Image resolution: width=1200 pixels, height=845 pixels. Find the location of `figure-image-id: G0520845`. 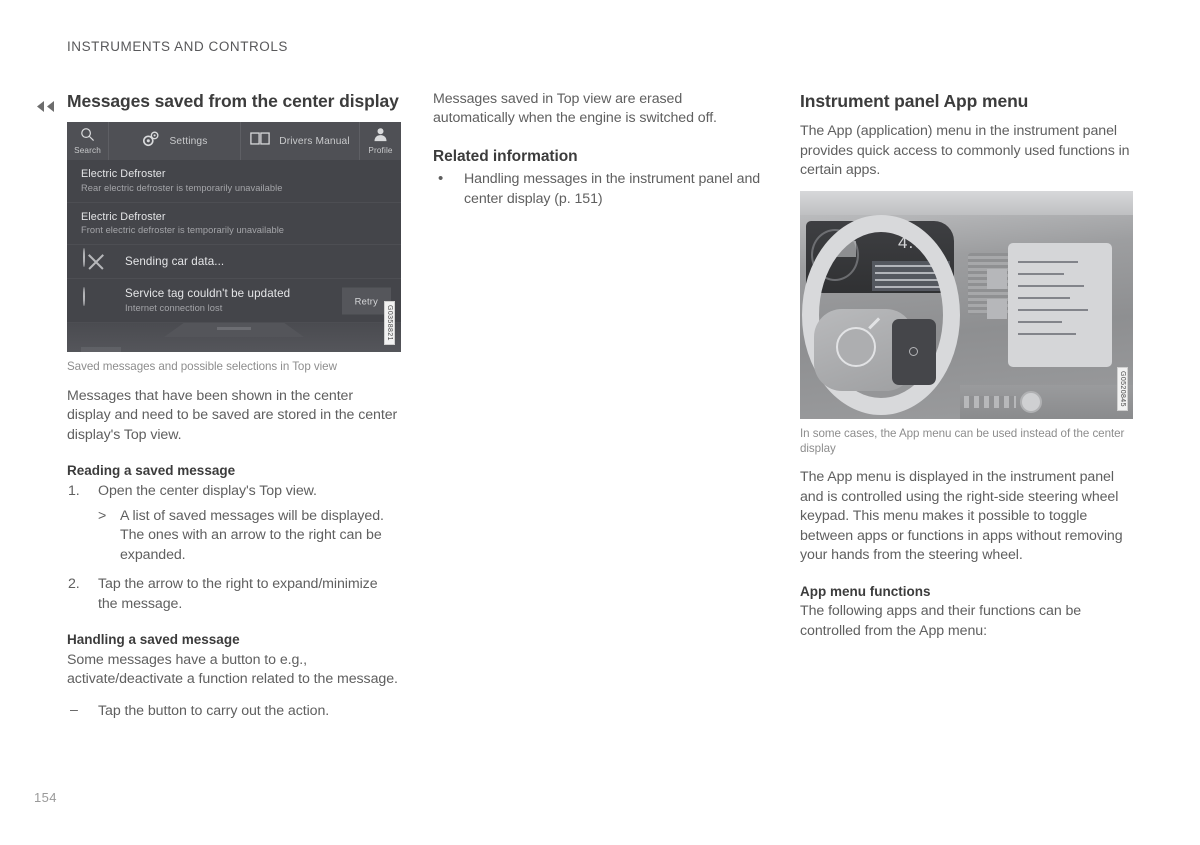

figure-image-id: G0520845 is located at coordinates (1122, 388).